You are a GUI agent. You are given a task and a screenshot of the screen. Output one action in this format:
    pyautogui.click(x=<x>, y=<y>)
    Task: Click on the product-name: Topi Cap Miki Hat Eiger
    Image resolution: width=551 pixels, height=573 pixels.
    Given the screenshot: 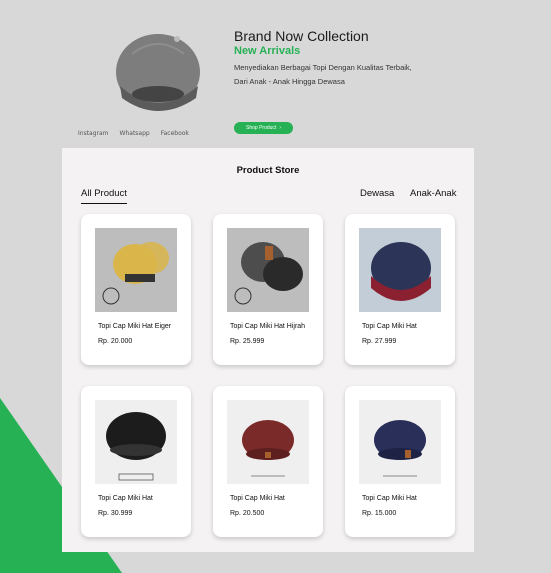 What is the action you would take?
    pyautogui.click(x=135, y=326)
    